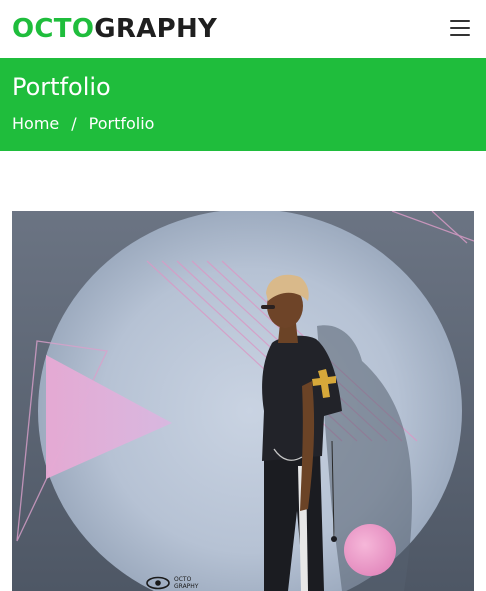 The height and width of the screenshot is (591, 486). What do you see at coordinates (35, 123) in the screenshot?
I see `breadcrumb-home-link: Home` at bounding box center [35, 123].